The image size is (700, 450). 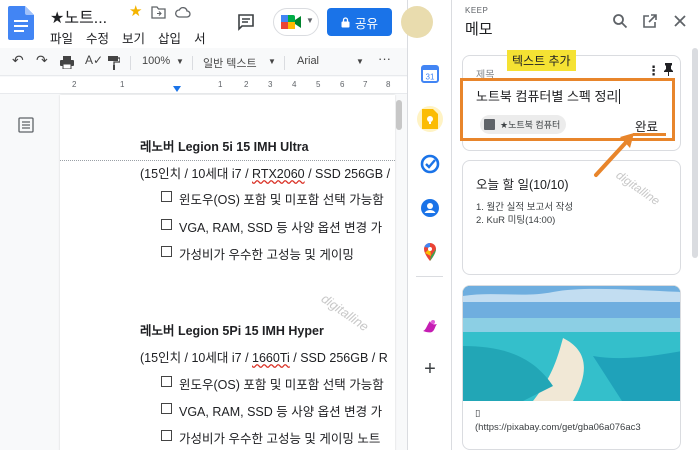 I want to click on format-toolbar: ↶ ↷ A✓ 100% ▼ 일반 텍스트 ▼ Arial ▼ ···, so click(x=203, y=63).